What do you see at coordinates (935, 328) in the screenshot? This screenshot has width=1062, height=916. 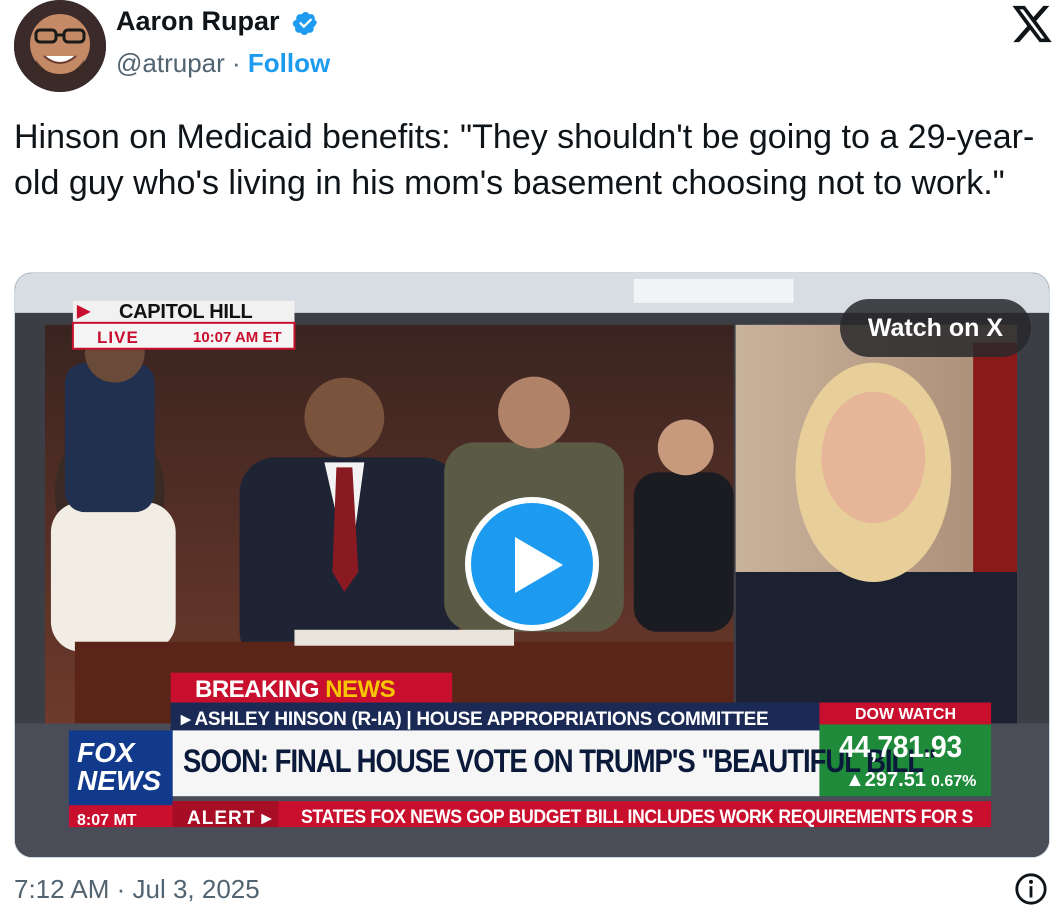 I see `watch-on-x-button: Watch on X` at bounding box center [935, 328].